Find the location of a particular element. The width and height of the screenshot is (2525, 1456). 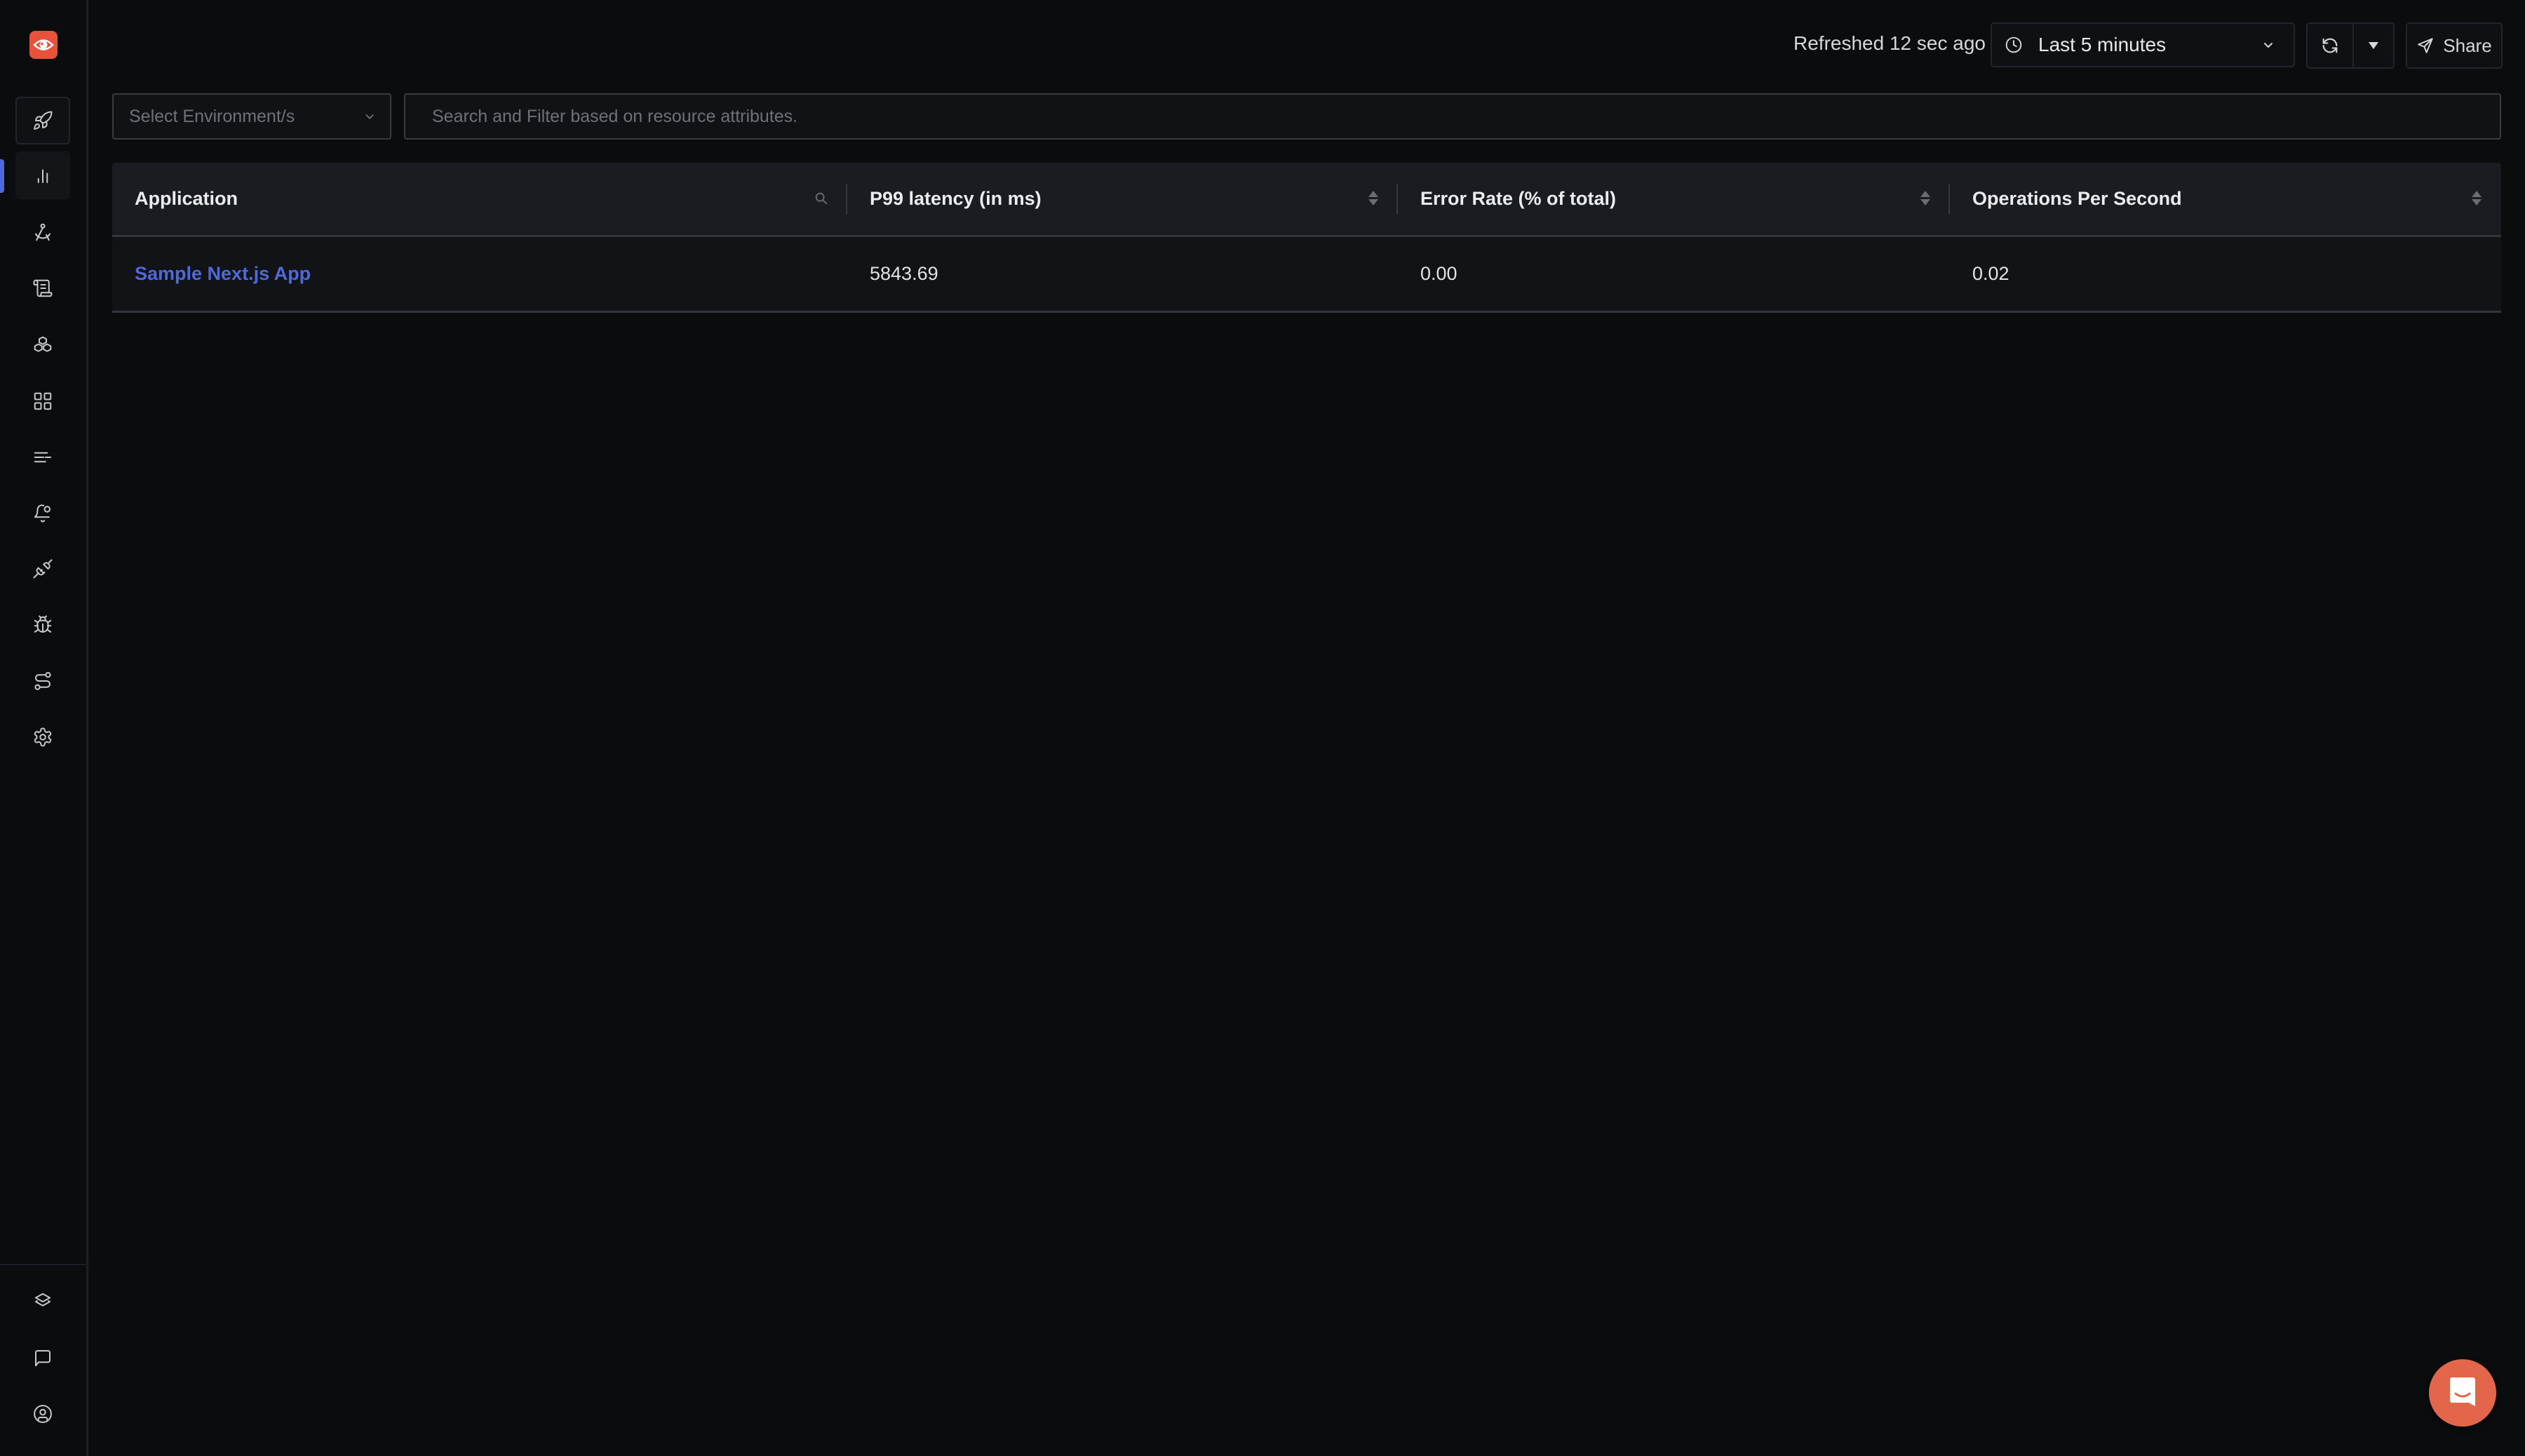

message-square-icon is located at coordinates (42, 1358).